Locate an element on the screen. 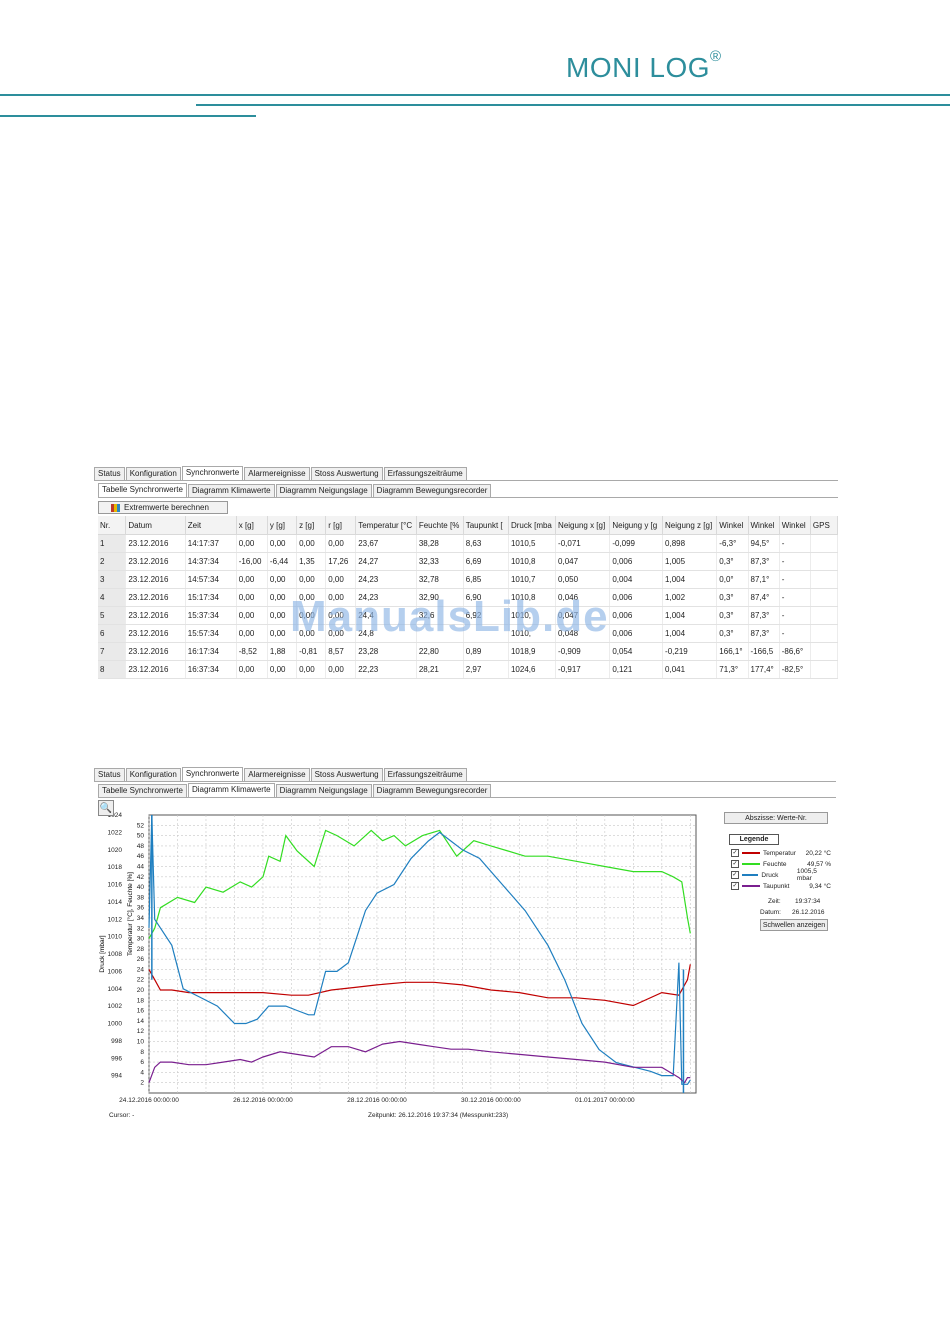 The image size is (950, 1344). y-tick-label-pressure: 1002 is located at coordinates (115, 1006).